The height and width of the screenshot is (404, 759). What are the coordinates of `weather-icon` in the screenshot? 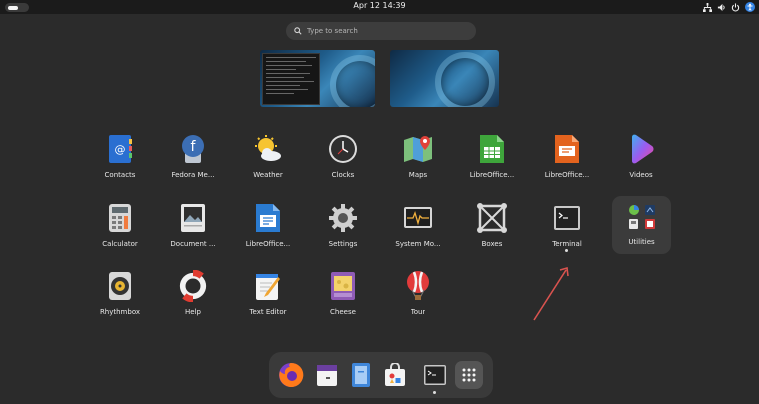 It's located at (268, 149).